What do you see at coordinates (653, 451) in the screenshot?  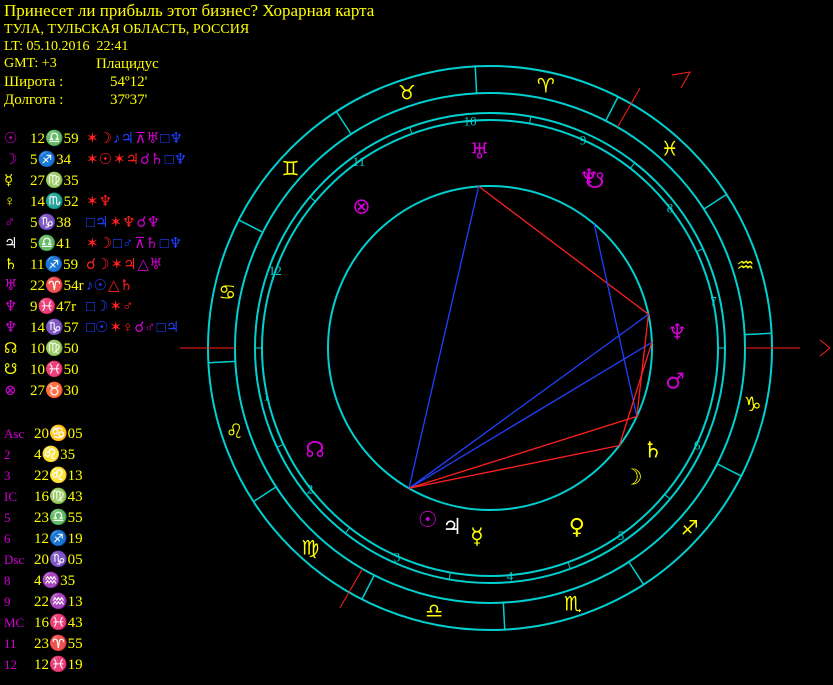 I see `planet-saturn-icon: ♄` at bounding box center [653, 451].